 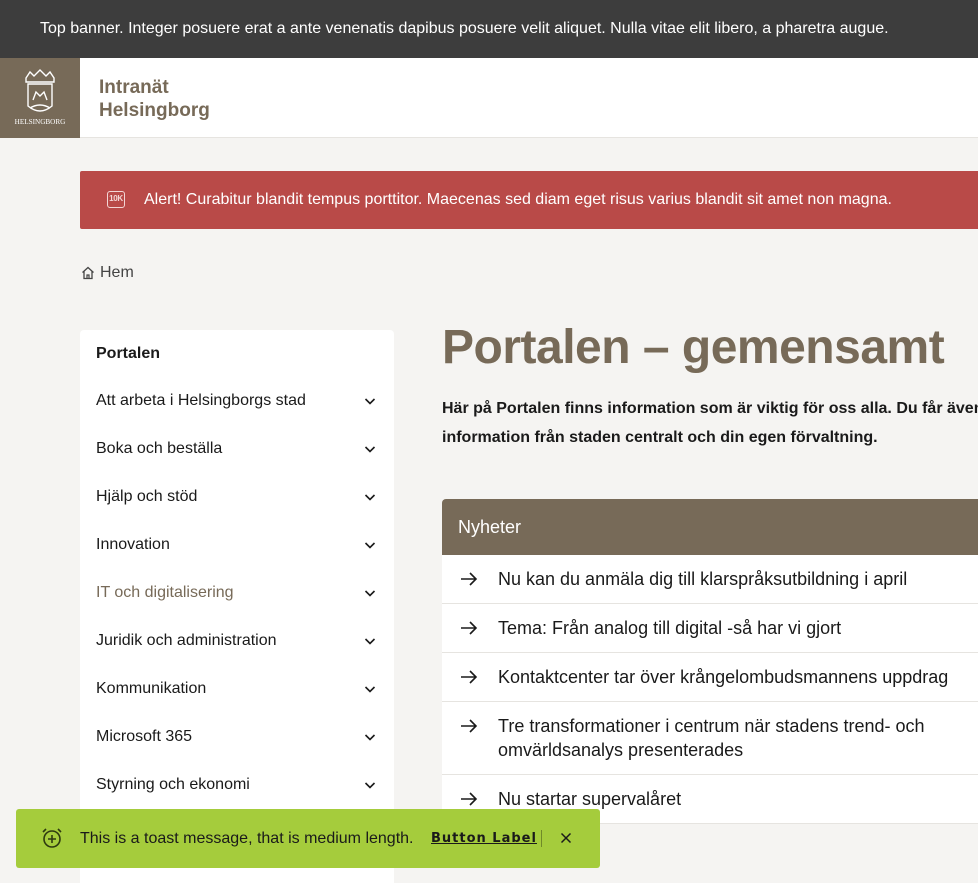 I want to click on close-icon, so click(x=566, y=838).